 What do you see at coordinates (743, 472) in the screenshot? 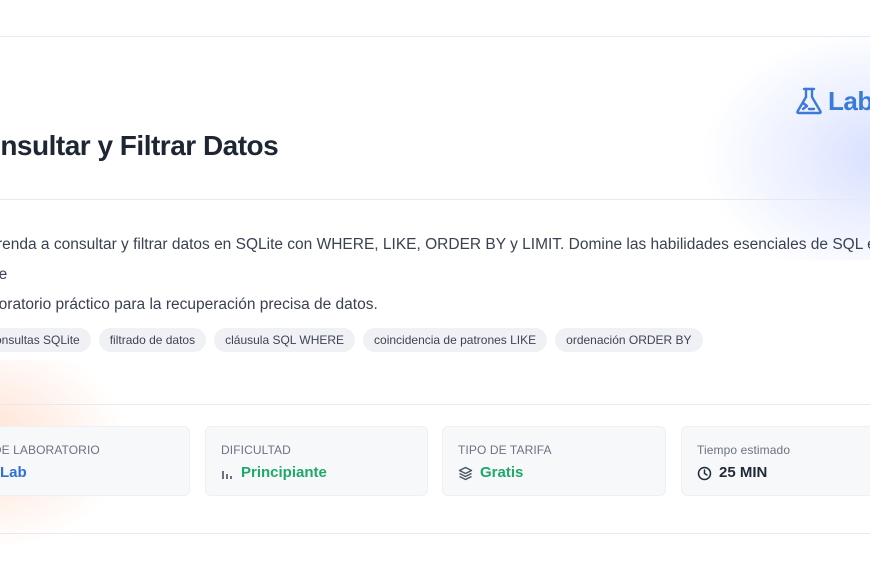
I see `estimated-time-value: 25 MIN` at bounding box center [743, 472].